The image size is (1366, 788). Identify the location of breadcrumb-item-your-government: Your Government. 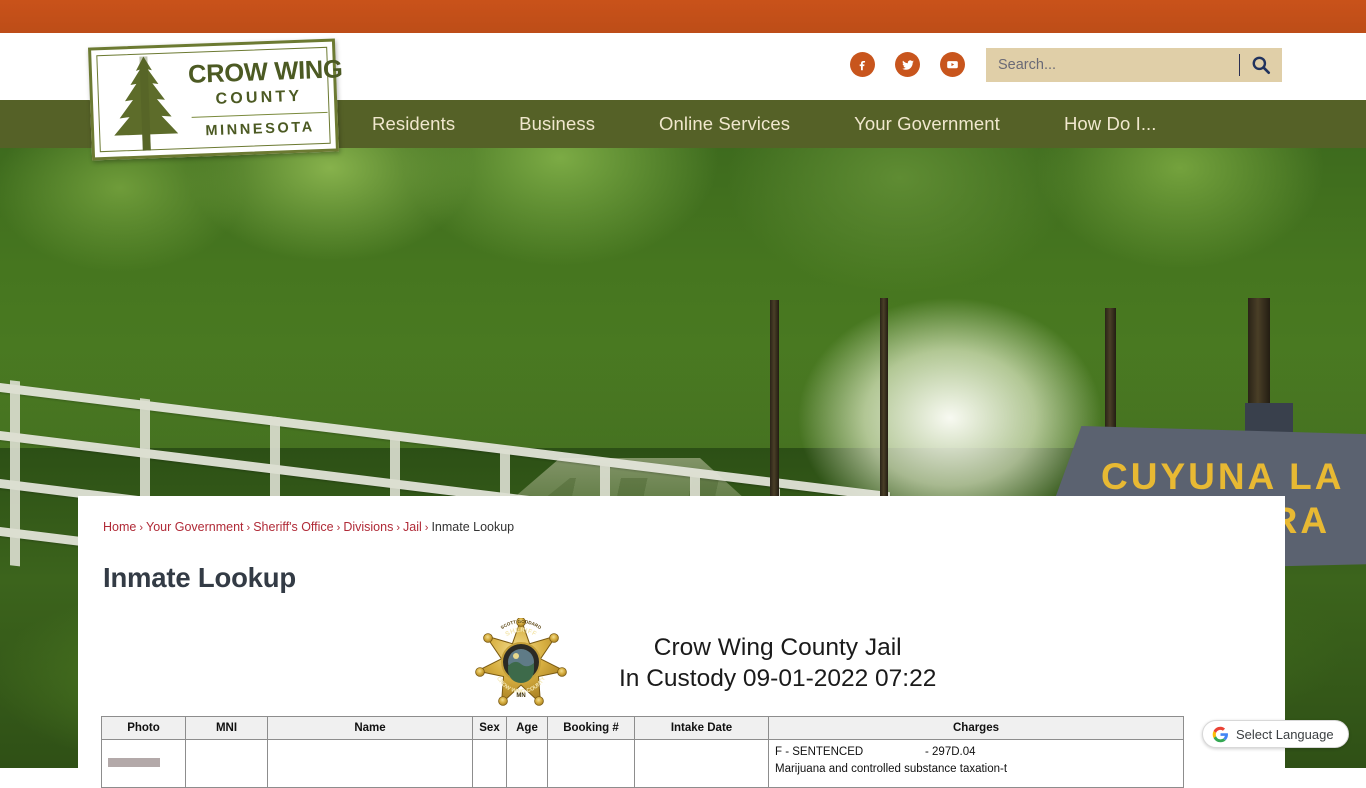
(195, 527).